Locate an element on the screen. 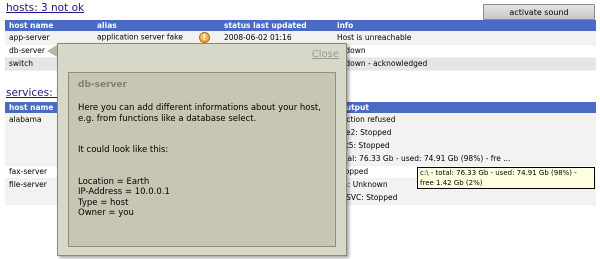  popup-pointer is located at coordinates (52, 51).